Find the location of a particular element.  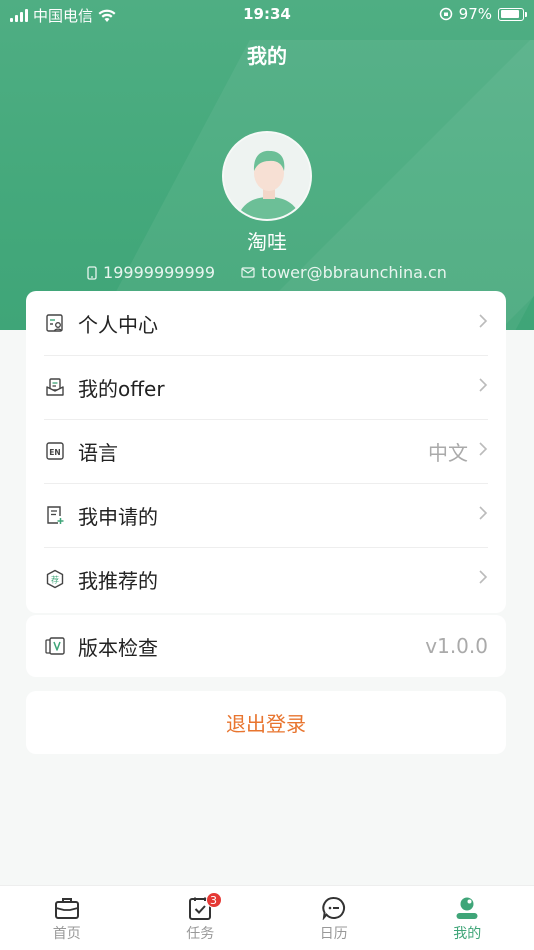

menu-item-label: 我推荐的 is located at coordinates (118, 580).